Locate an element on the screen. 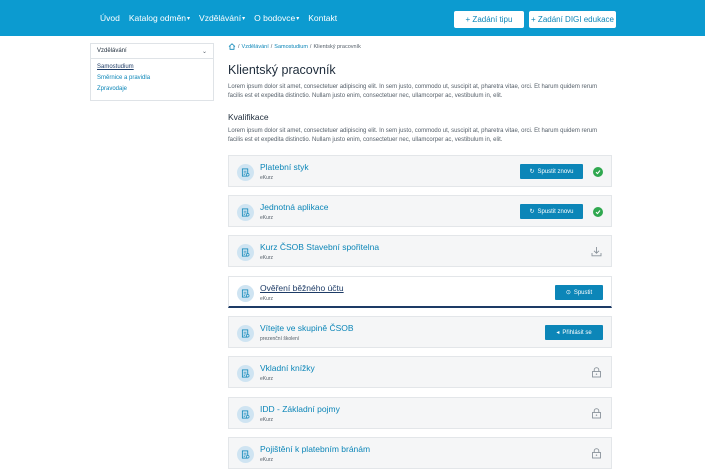  course-card: Ověření běžného účtu eKurz ⊙ Spustit is located at coordinates (420, 292).